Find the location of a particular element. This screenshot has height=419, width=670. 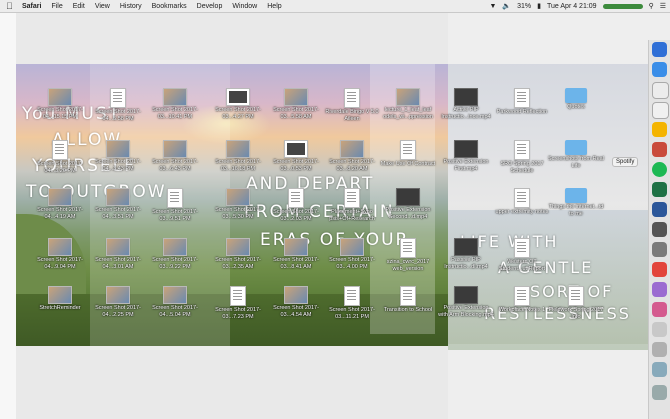

menu-help: Help is located at coordinates (274, 6).